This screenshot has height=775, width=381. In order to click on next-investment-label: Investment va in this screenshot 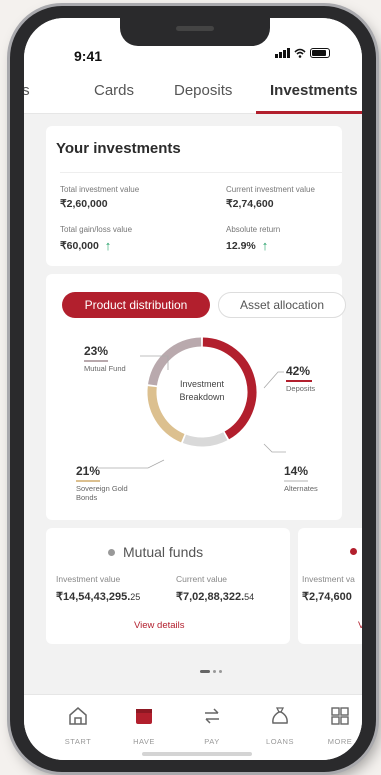, I will do `click(328, 579)`.